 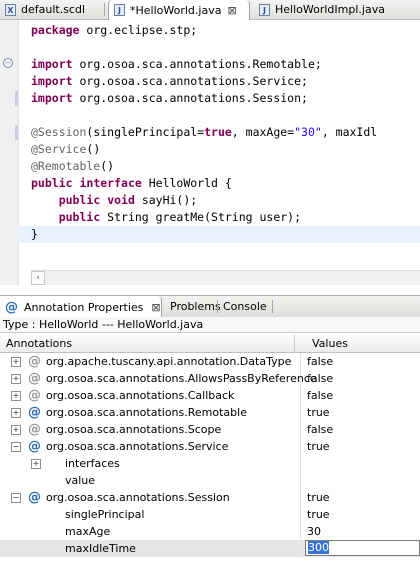 I want to click on tree-row: + @ org.osoa.sca.annotations.Callback false, so click(x=210, y=395).